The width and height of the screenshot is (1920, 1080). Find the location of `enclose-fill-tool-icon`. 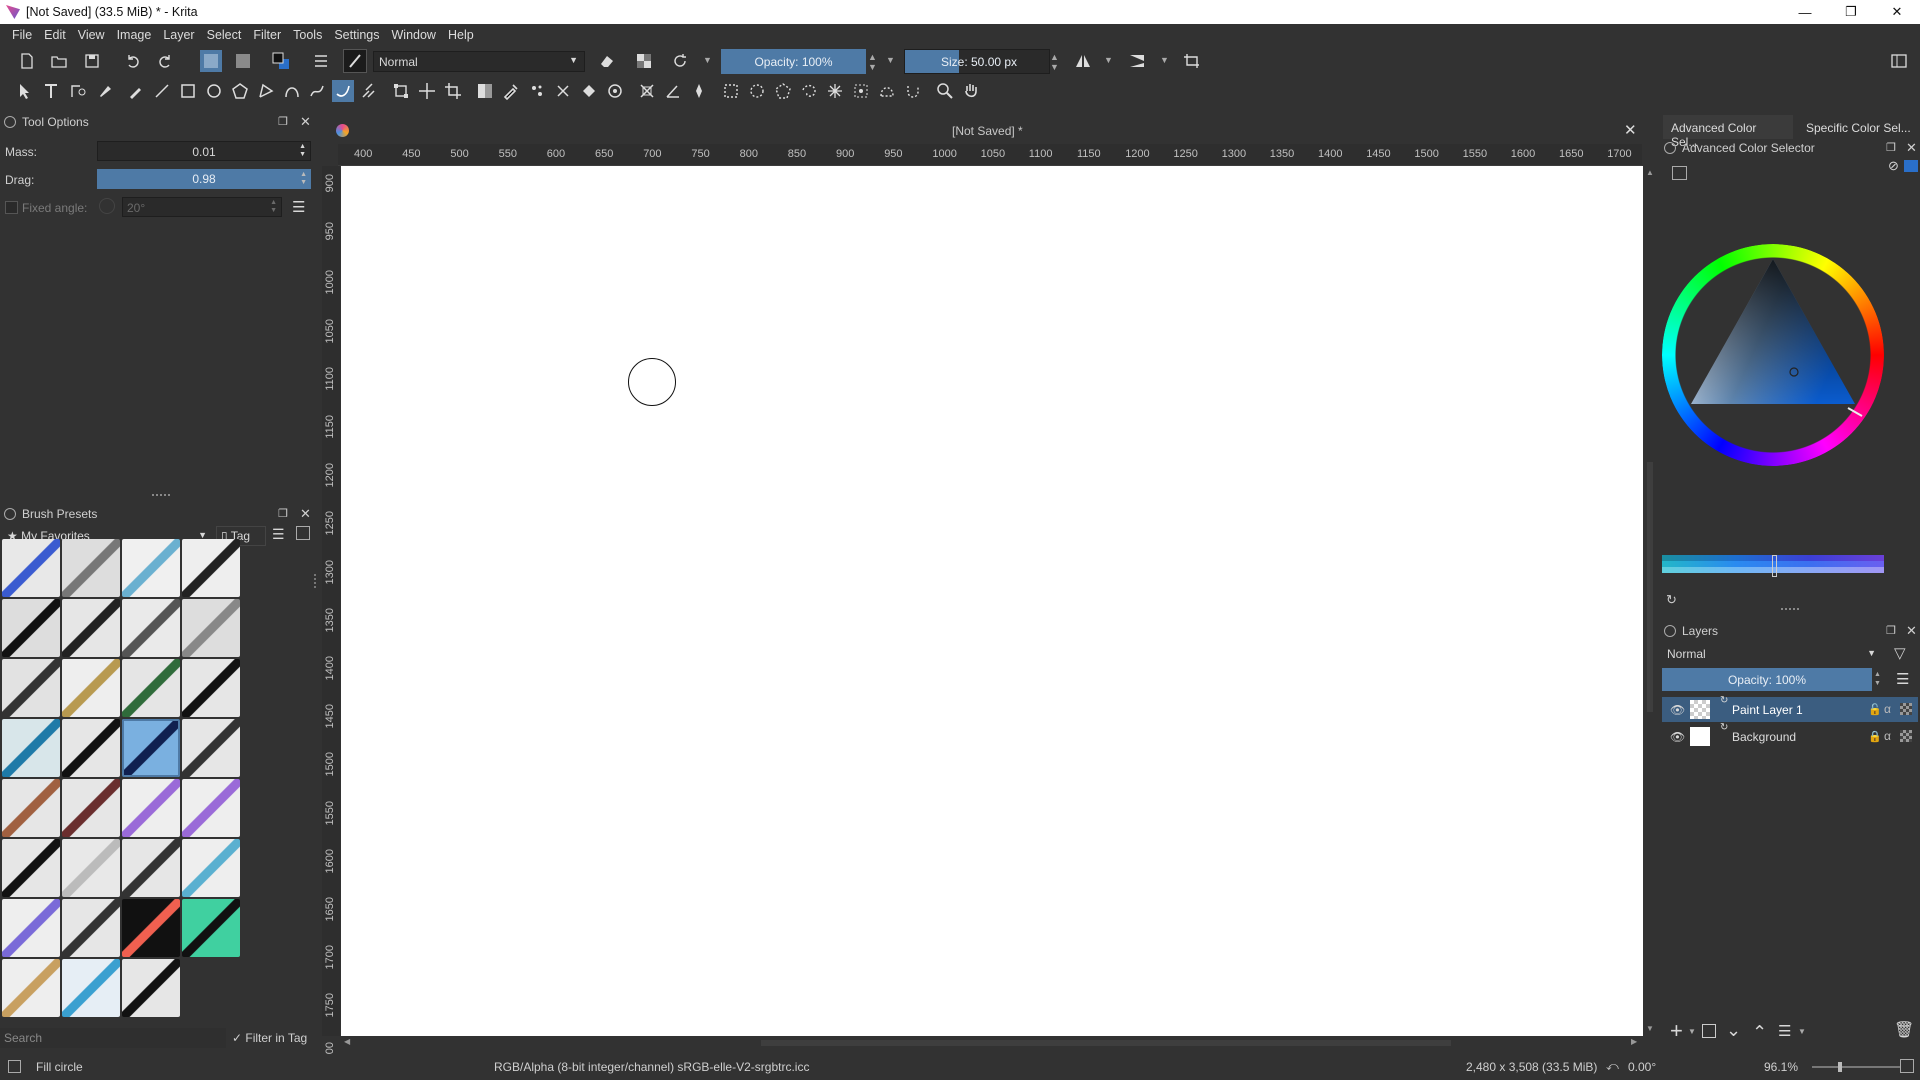

enclose-fill-tool-icon is located at coordinates (615, 91).